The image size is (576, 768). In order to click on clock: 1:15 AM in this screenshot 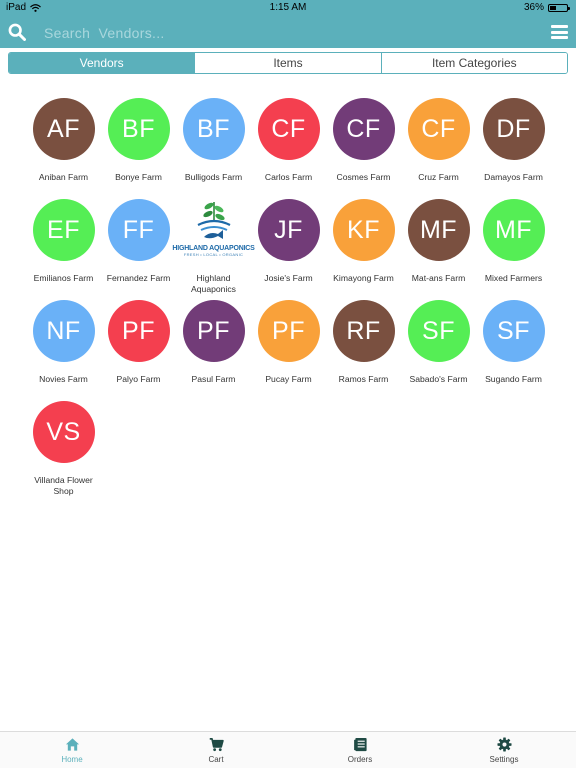, I will do `click(288, 7)`.